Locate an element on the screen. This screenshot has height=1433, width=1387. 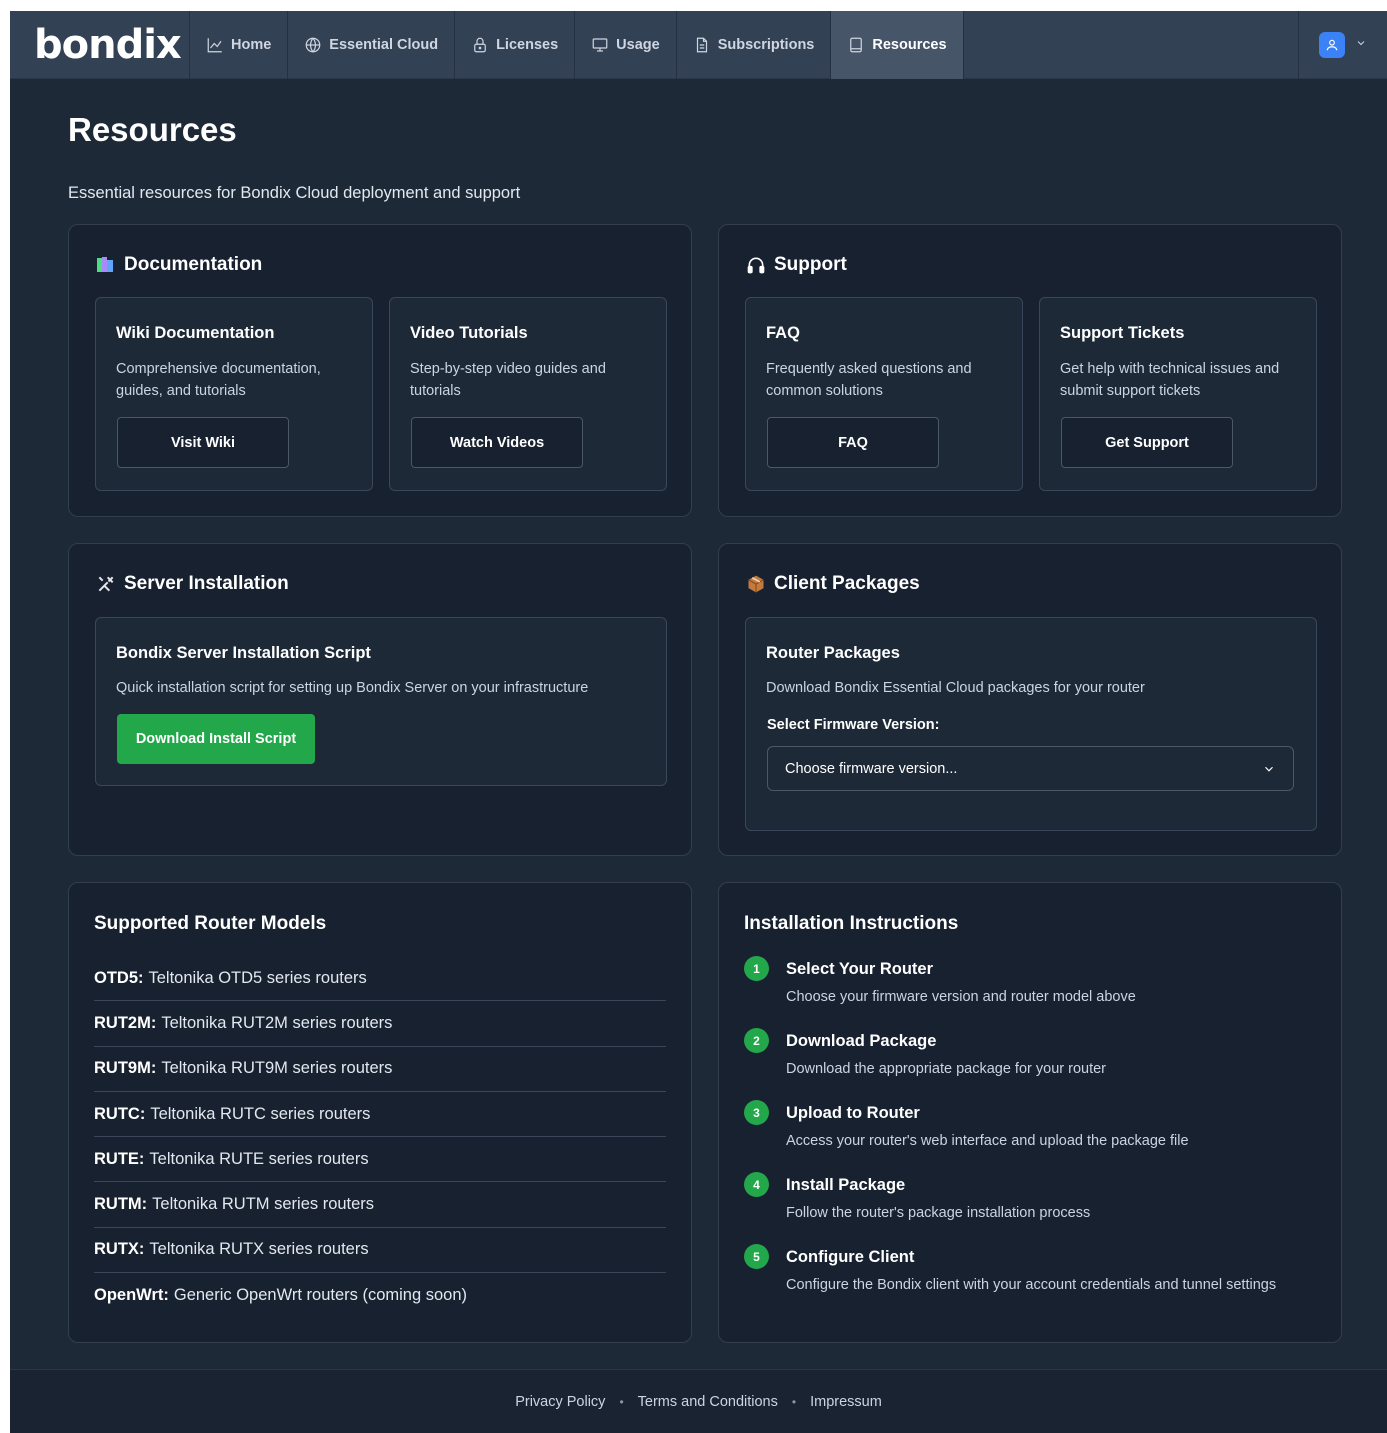
faq-desc-line: Frequently asked questions and is located at coordinates (869, 369).